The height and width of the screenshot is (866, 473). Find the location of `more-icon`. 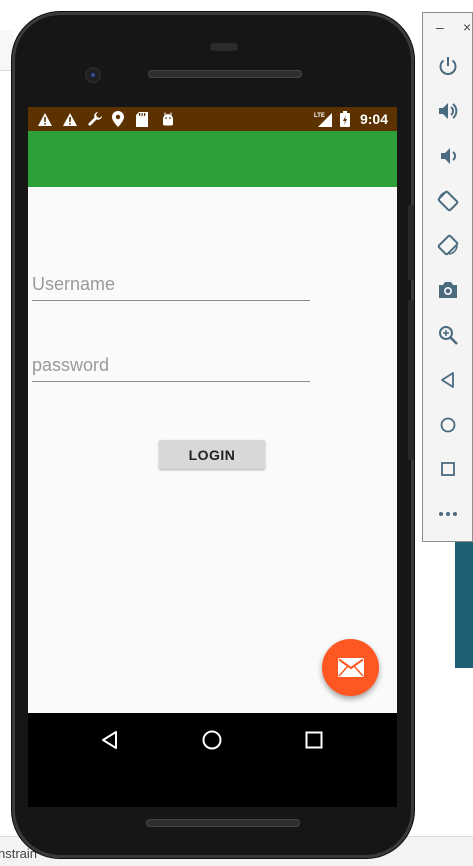

more-icon is located at coordinates (448, 514).